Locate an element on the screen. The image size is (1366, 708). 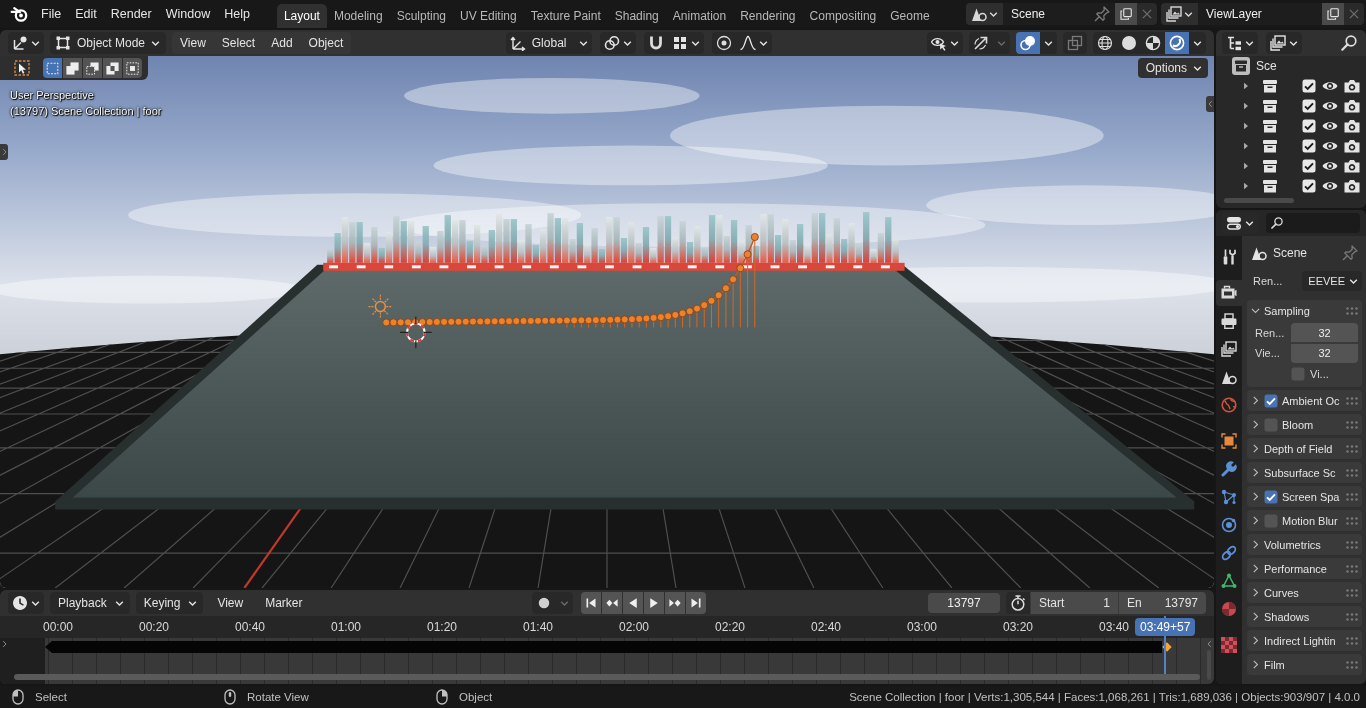
current-time-badge: 03:49+57 is located at coordinates (1165, 627).